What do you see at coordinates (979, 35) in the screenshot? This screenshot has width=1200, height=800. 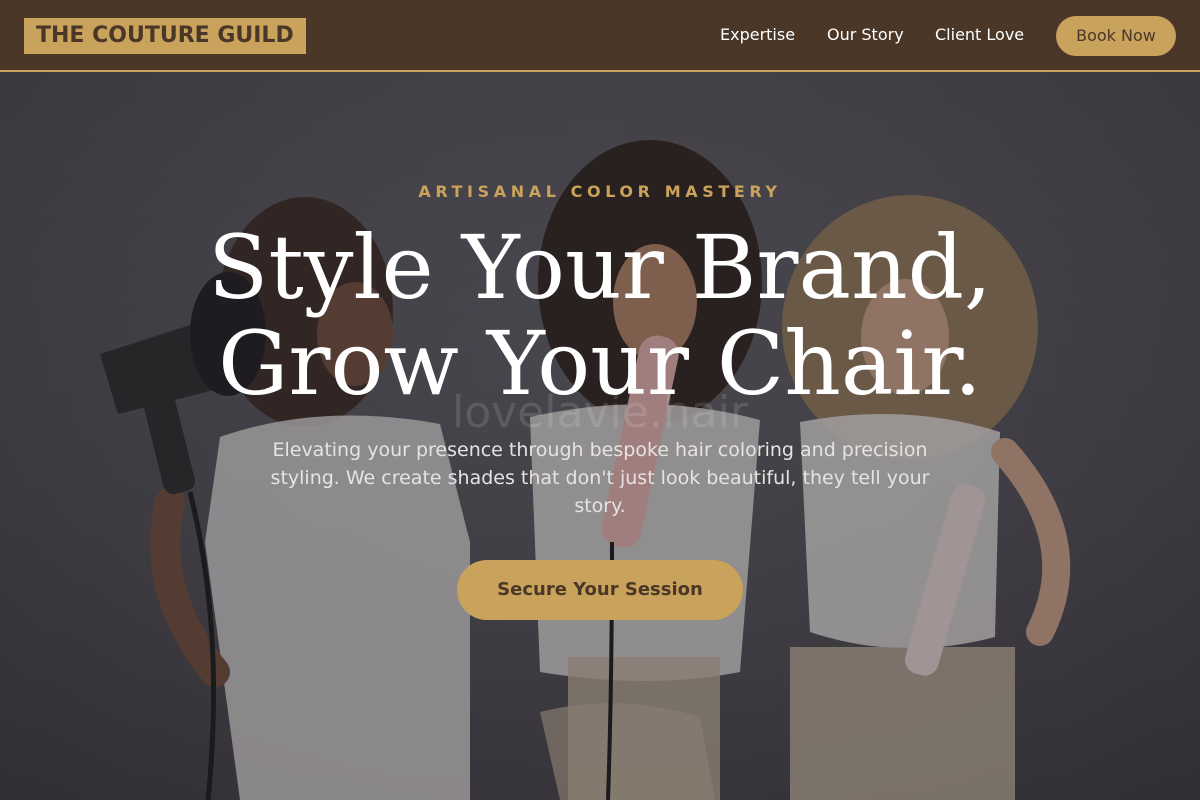 I see `nav-link-client-love: Client Love` at bounding box center [979, 35].